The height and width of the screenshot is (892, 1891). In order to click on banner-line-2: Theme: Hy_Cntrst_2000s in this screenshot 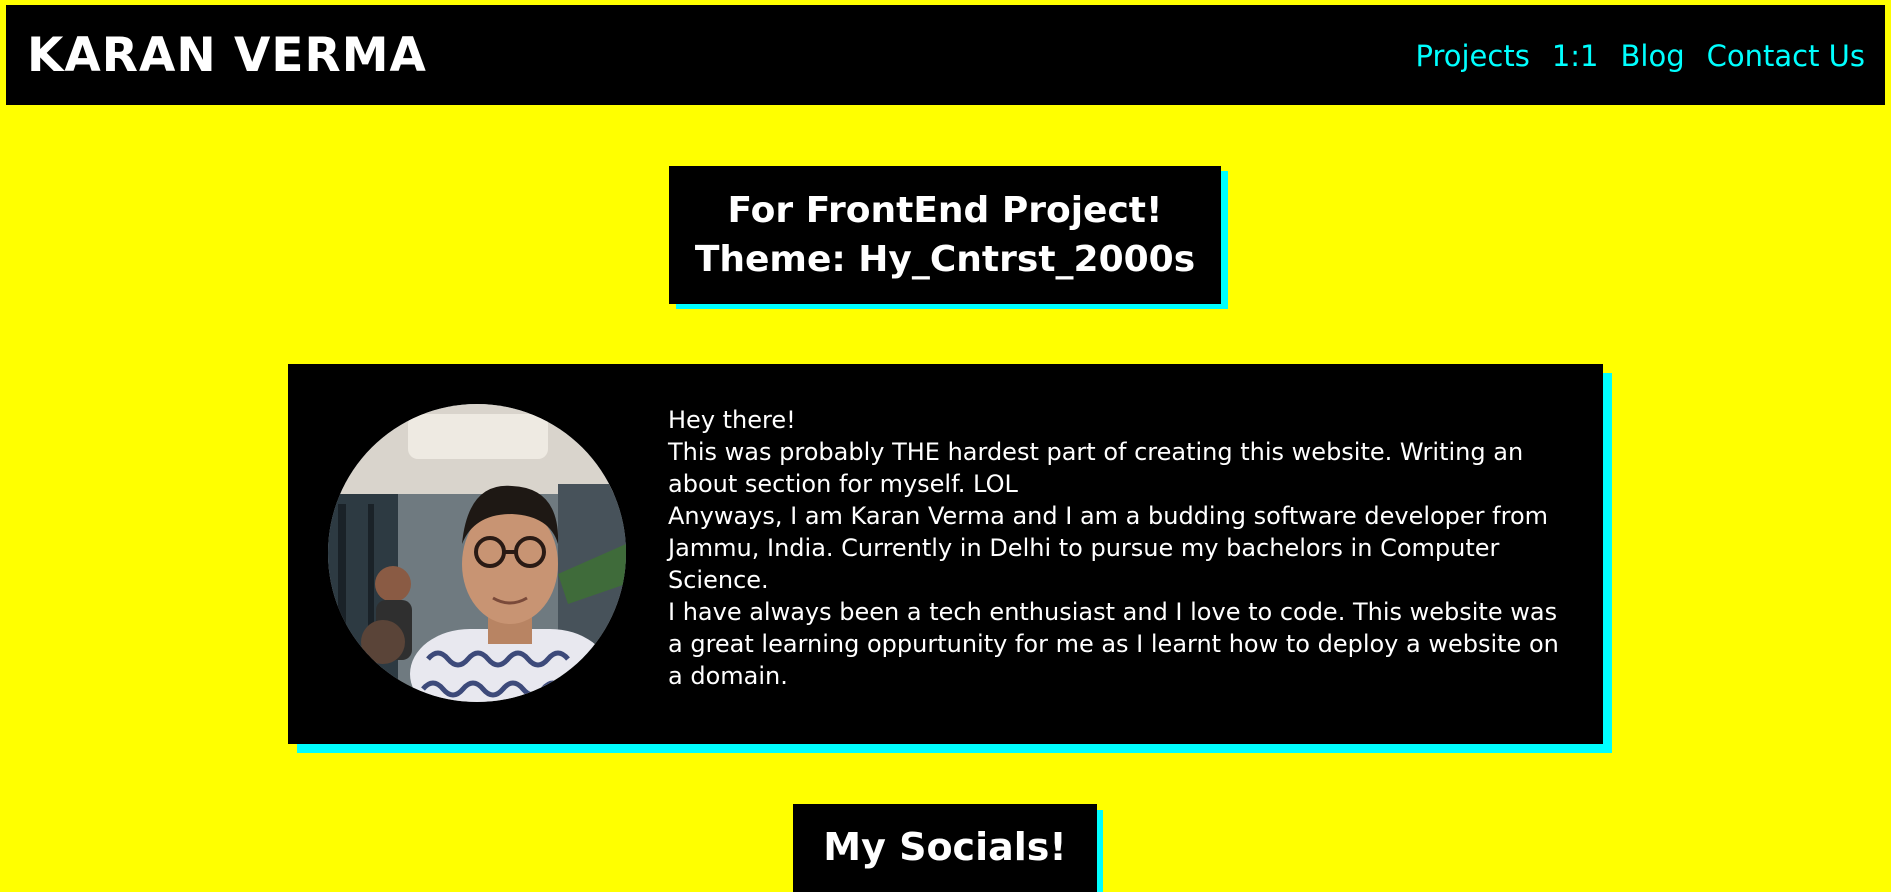, I will do `click(945, 259)`.